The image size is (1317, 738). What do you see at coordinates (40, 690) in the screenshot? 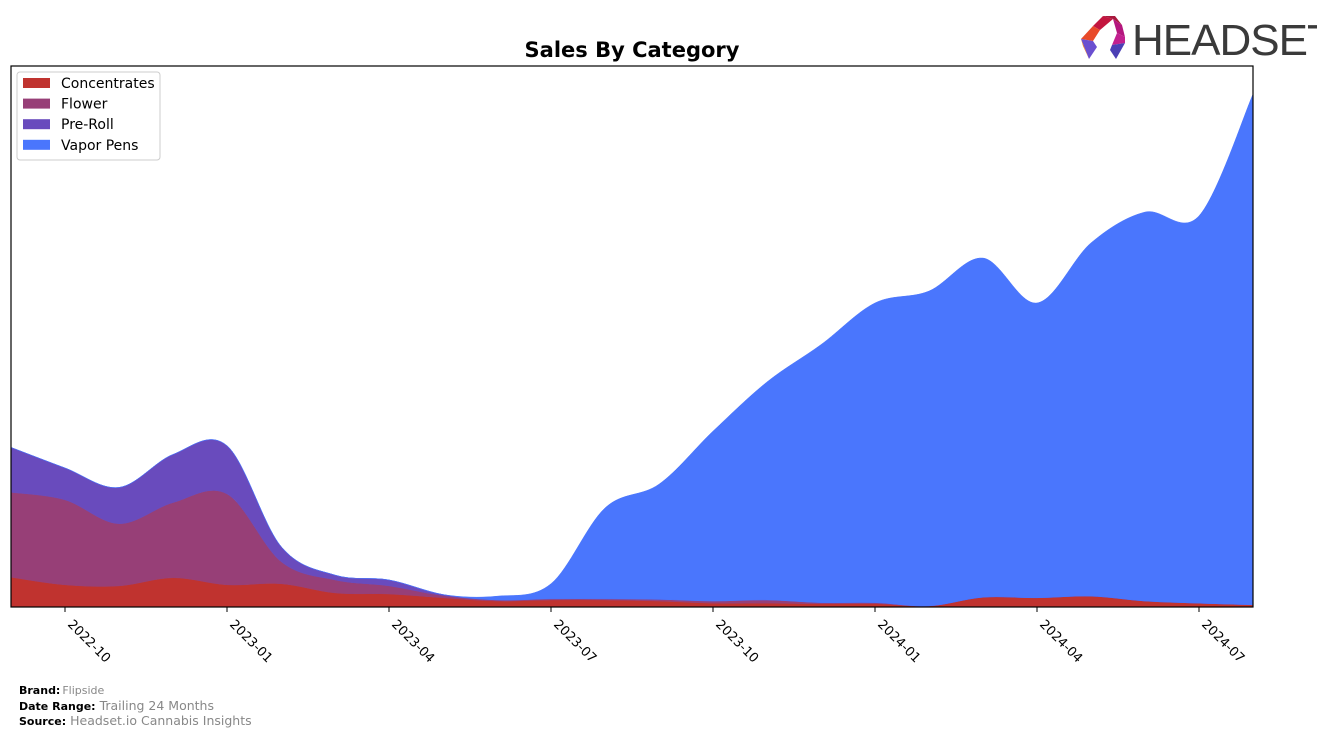
I see `brand-label: Brand:` at bounding box center [40, 690].